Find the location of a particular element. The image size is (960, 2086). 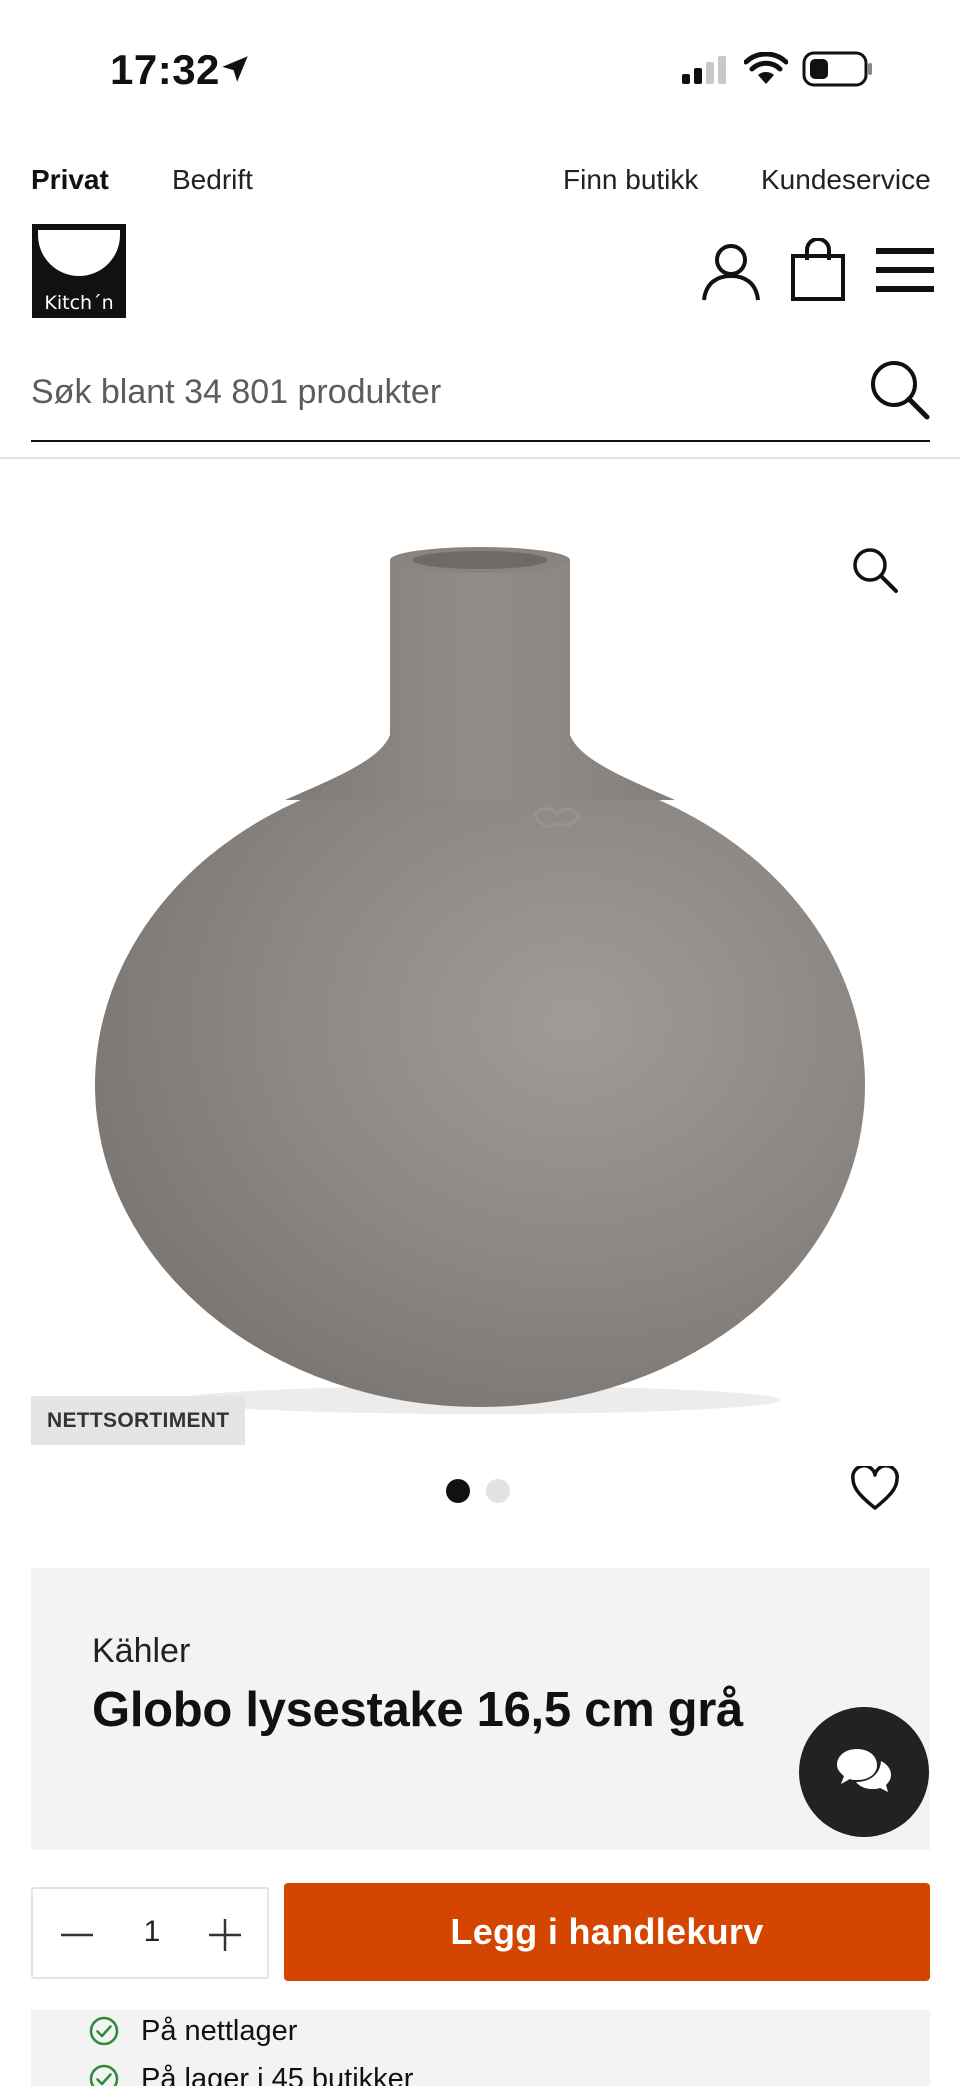

logo-bowl-shape is located at coordinates (79, 253).